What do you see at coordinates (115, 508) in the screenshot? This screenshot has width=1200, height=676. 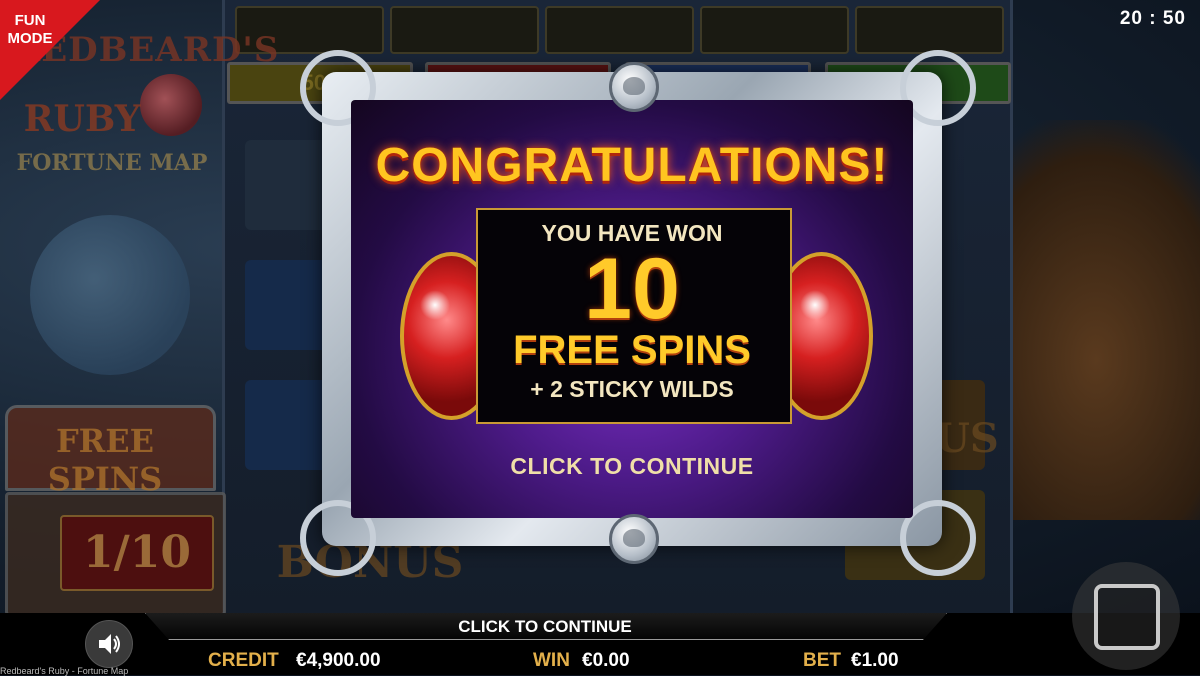 I see `free-spins-chest: FREE SPINS 1/10` at bounding box center [115, 508].